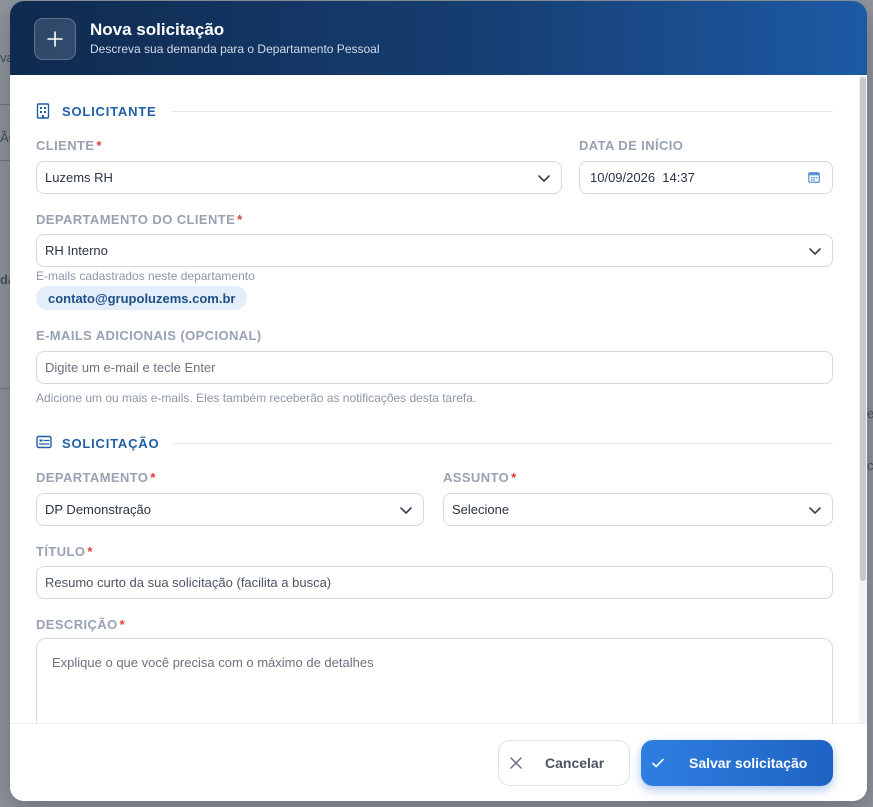 Image resolution: width=873 pixels, height=807 pixels. Describe the element at coordinates (149, 335) in the screenshot. I see `additional-emails-label: E-MAILS ADICIONAIS (OPCIONAL)` at that location.